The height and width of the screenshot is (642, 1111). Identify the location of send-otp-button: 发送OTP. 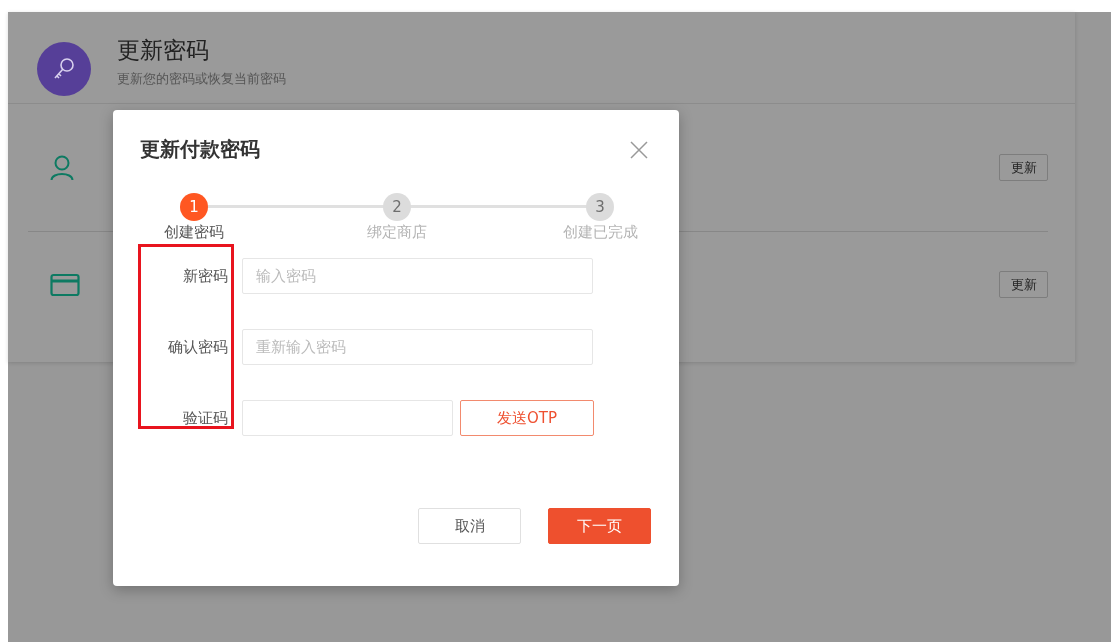
(527, 418).